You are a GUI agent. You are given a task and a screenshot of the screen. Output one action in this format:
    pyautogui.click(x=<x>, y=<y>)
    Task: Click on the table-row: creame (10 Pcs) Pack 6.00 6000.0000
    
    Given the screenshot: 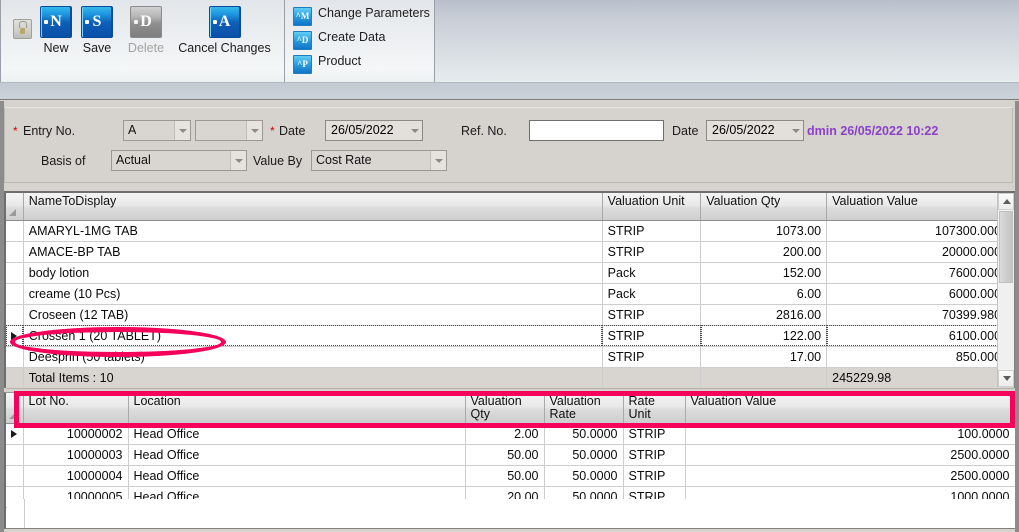 What is the action you would take?
    pyautogui.click(x=510, y=294)
    